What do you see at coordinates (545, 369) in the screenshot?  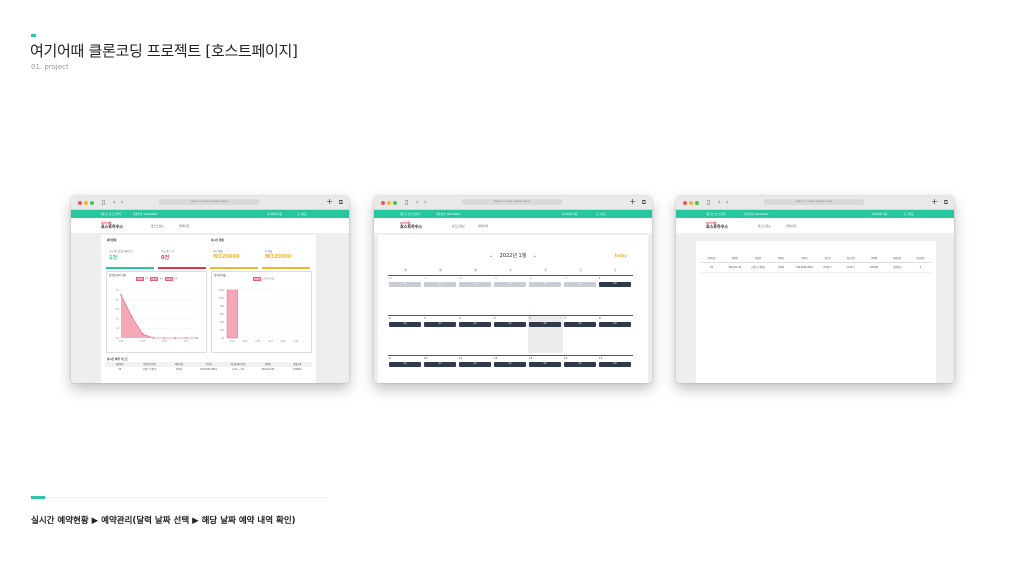 I see `calendar-day-cell: 13 예약` at bounding box center [545, 369].